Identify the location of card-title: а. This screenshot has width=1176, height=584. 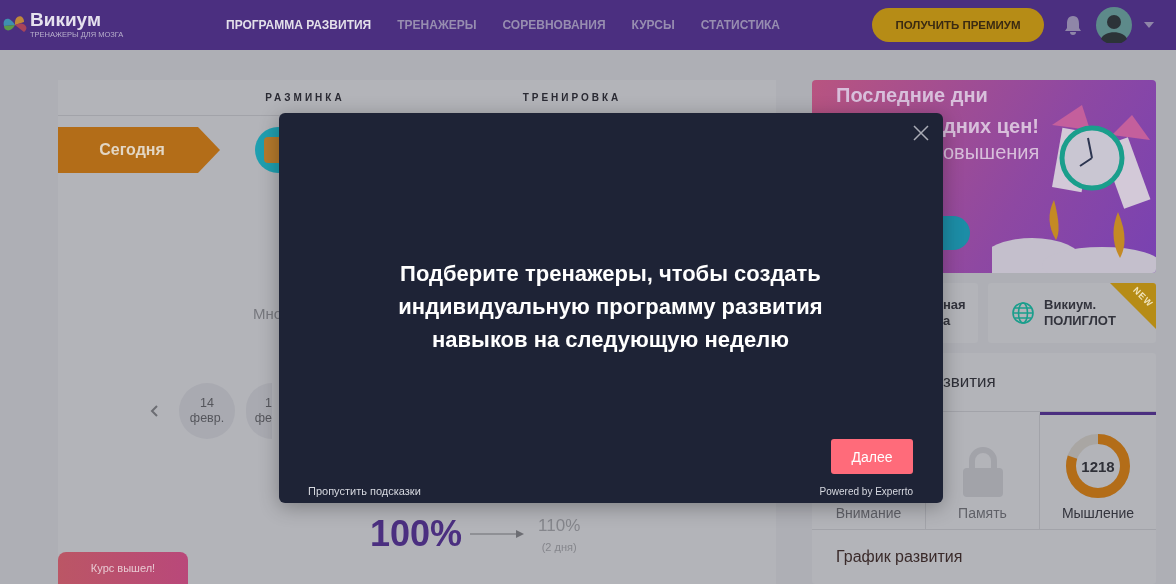
(947, 321).